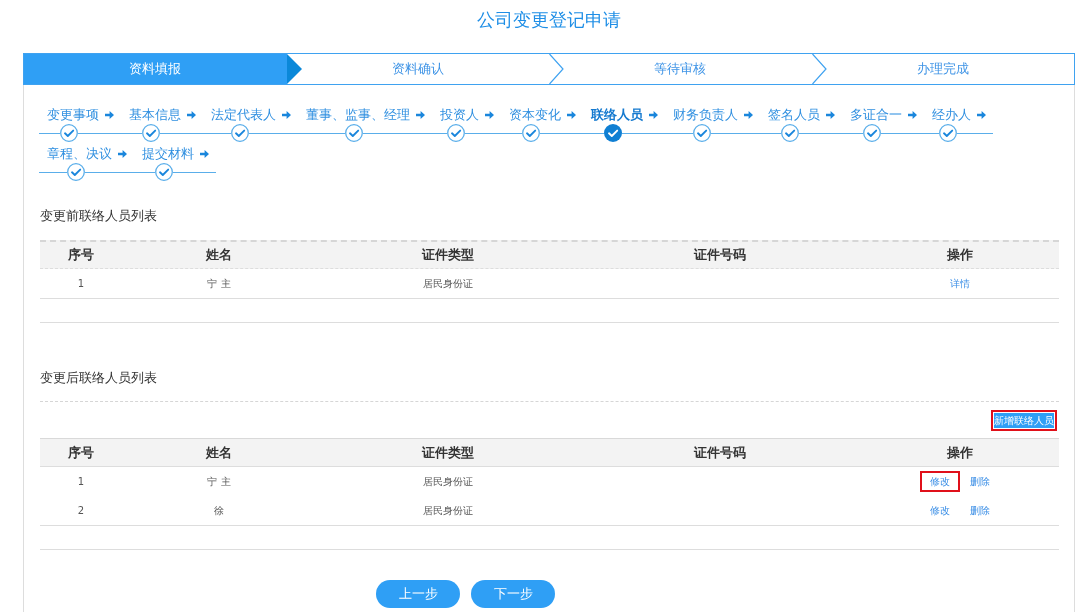  What do you see at coordinates (155, 115) in the screenshot?
I see `step-link: 基本信息` at bounding box center [155, 115].